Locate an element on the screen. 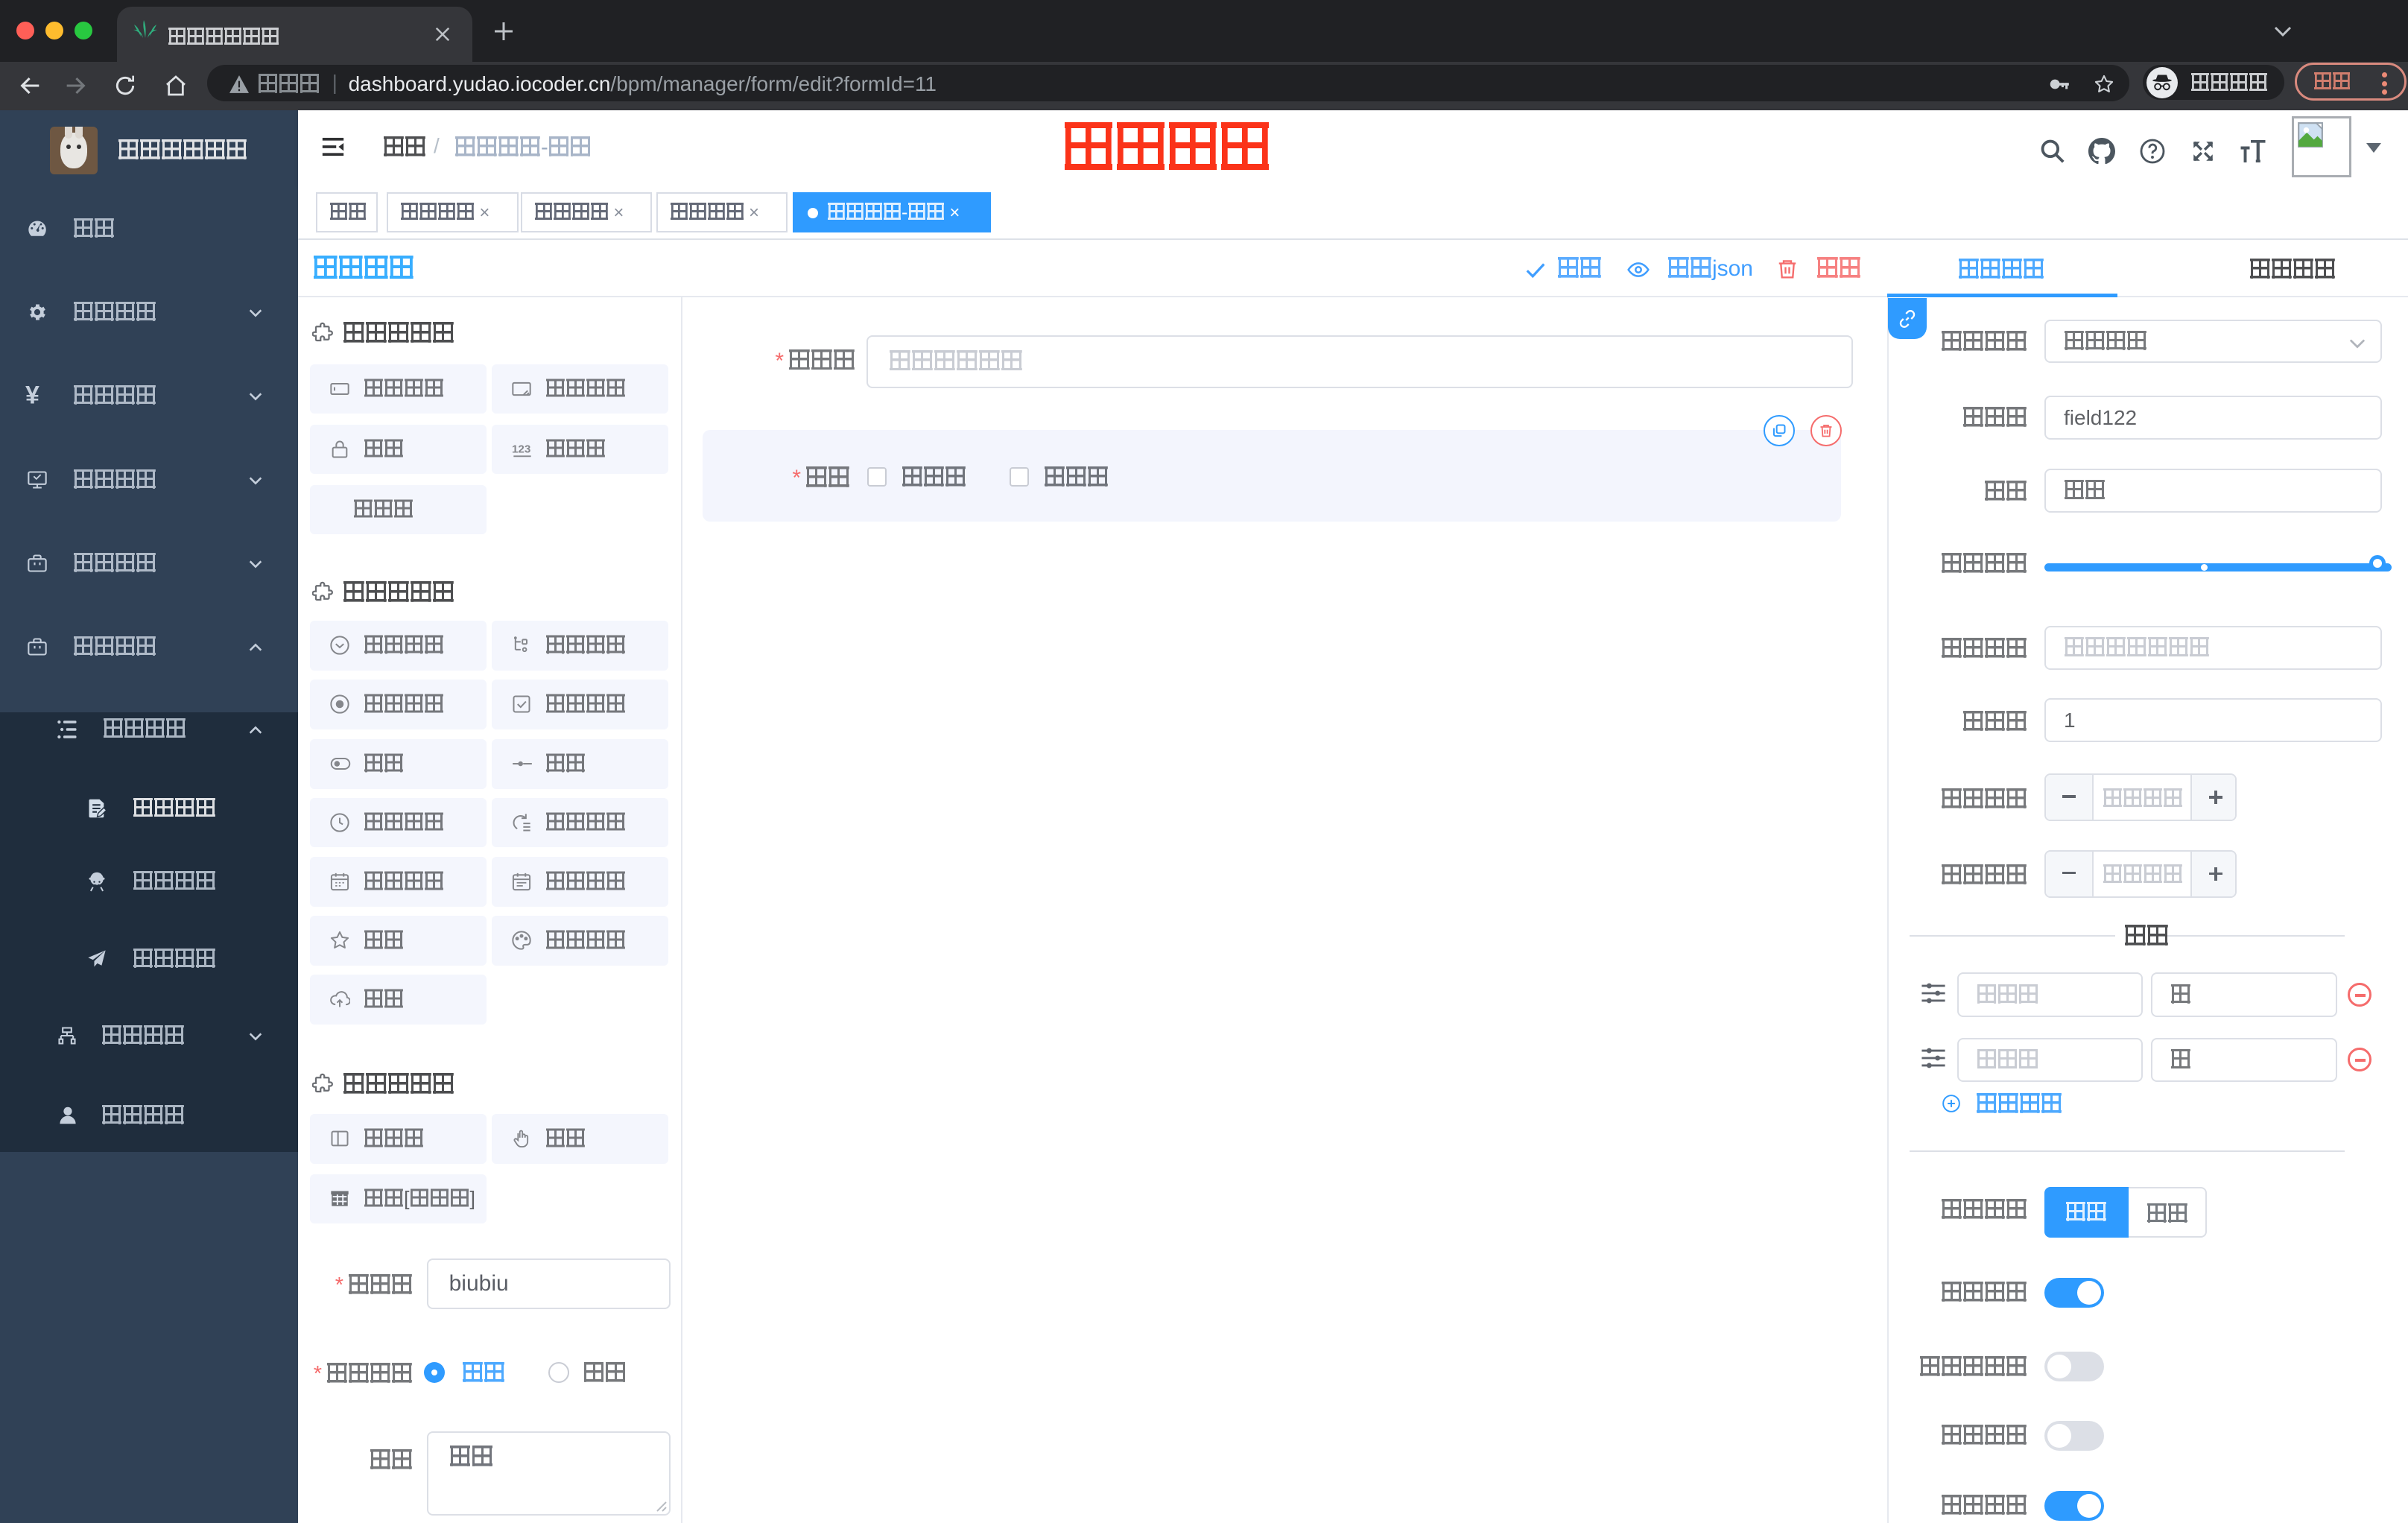  svg-text: 123 is located at coordinates (521, 449).